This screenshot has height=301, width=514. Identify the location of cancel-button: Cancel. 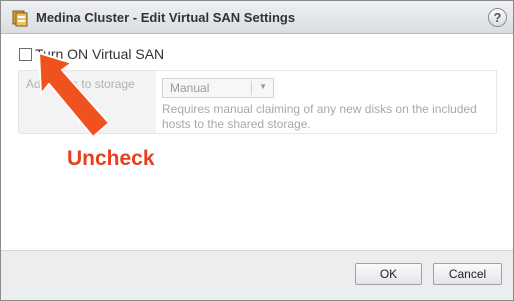
(467, 274).